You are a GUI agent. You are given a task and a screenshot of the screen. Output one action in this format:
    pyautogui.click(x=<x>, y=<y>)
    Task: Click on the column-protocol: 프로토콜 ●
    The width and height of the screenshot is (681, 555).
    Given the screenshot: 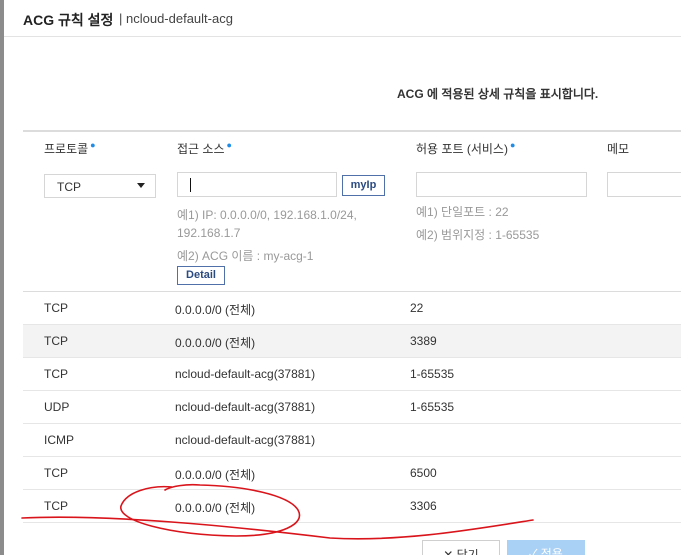 What is the action you would take?
    pyautogui.click(x=70, y=148)
    